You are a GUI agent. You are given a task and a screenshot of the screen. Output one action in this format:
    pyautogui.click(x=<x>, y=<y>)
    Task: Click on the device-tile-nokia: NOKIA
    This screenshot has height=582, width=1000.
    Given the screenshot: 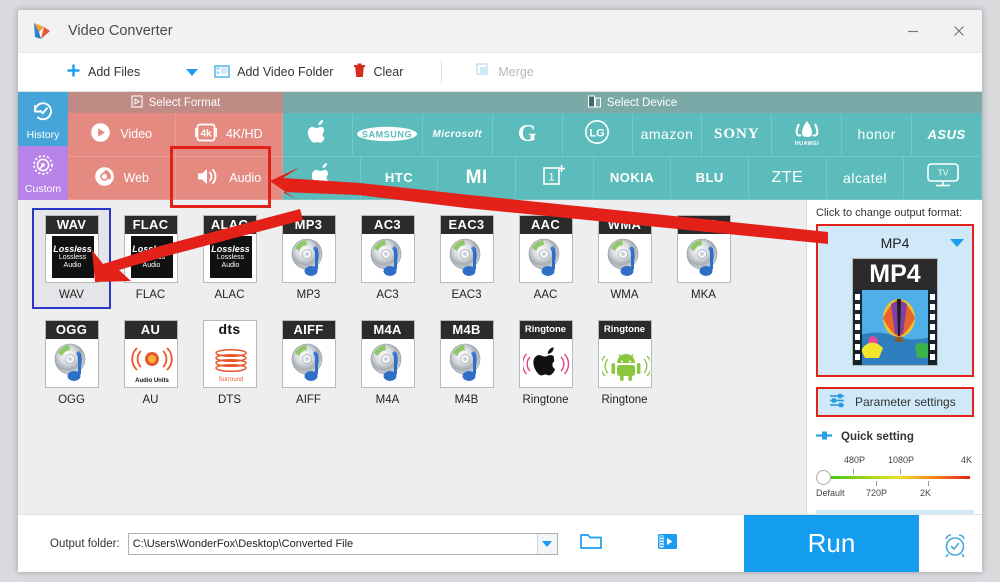 What is the action you would take?
    pyautogui.click(x=632, y=178)
    